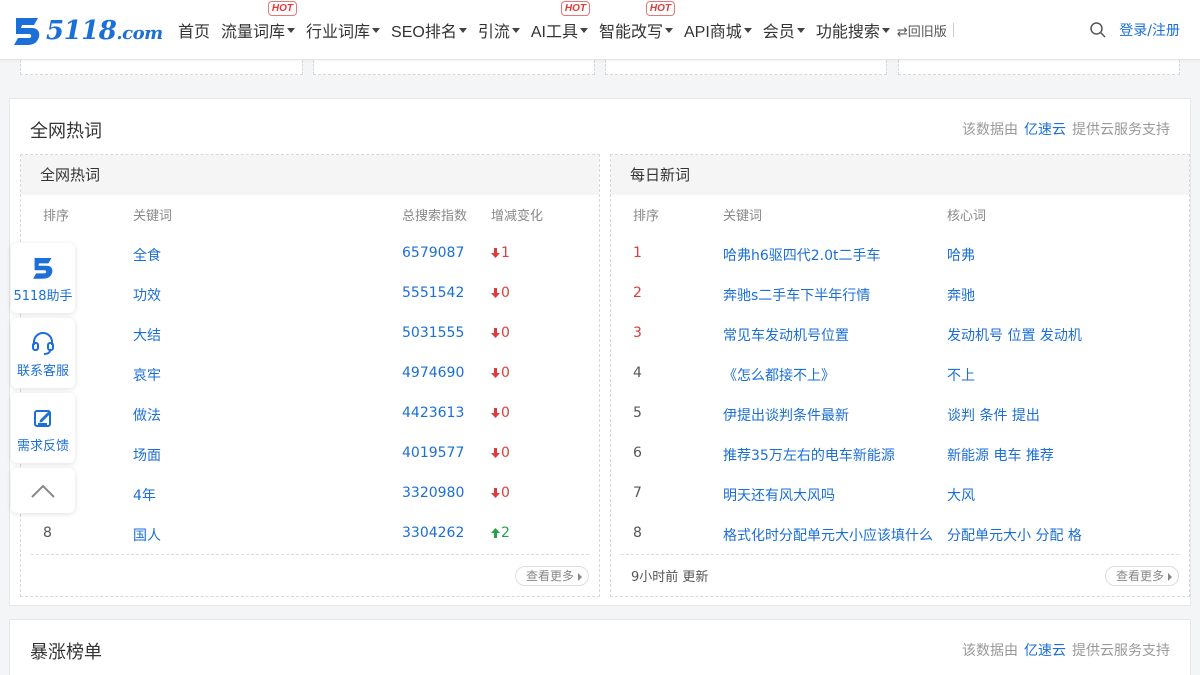  I want to click on nav-menu-item: 功能搜索, so click(853, 30).